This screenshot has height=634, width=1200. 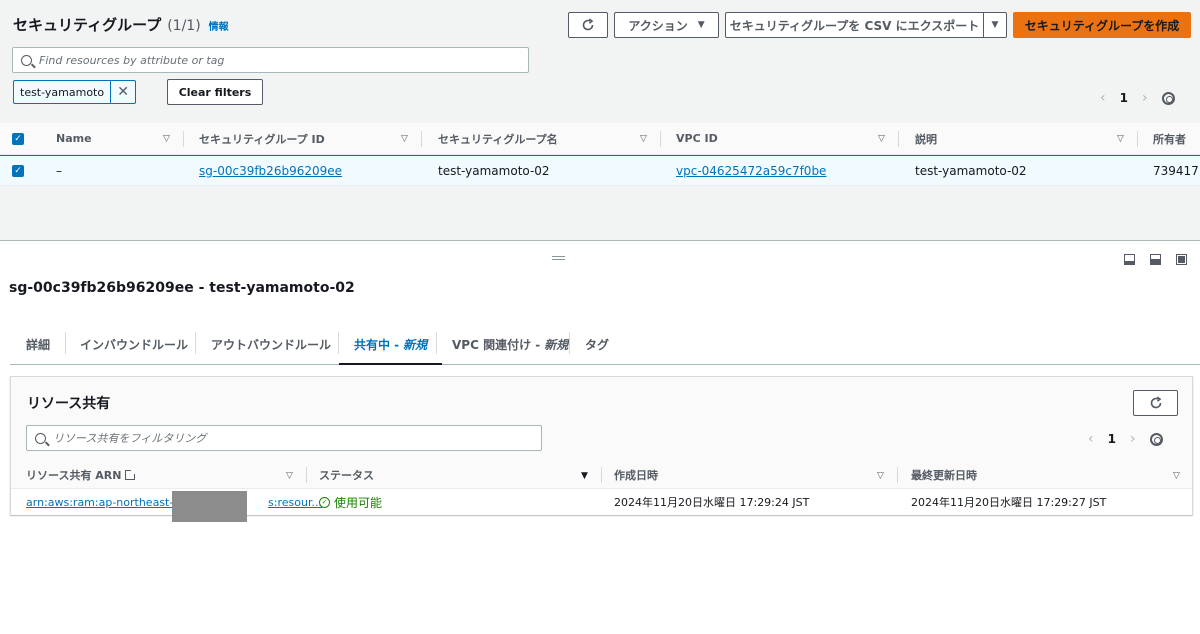 What do you see at coordinates (854, 25) in the screenshot?
I see `export-csv-button: セキュリティグループを CSV にエクスポート` at bounding box center [854, 25].